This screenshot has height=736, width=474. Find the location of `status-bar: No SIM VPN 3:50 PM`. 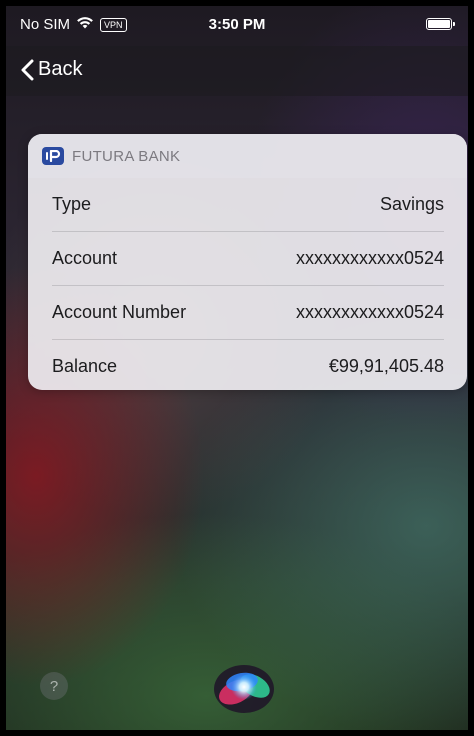

status-bar: No SIM VPN 3:50 PM is located at coordinates (237, 25).